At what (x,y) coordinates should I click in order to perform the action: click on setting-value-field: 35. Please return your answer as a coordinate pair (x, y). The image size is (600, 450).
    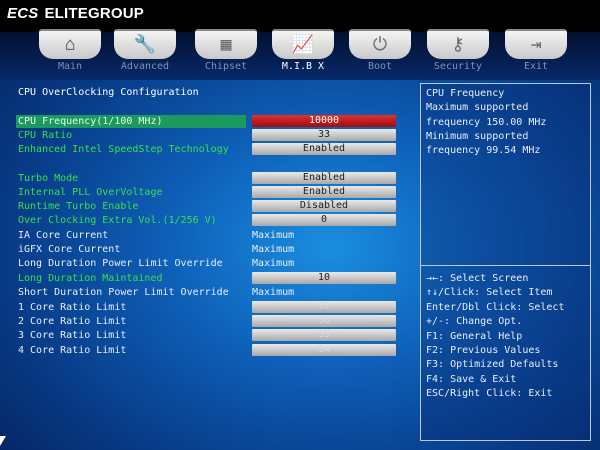
    Looking at the image, I should click on (324, 335).